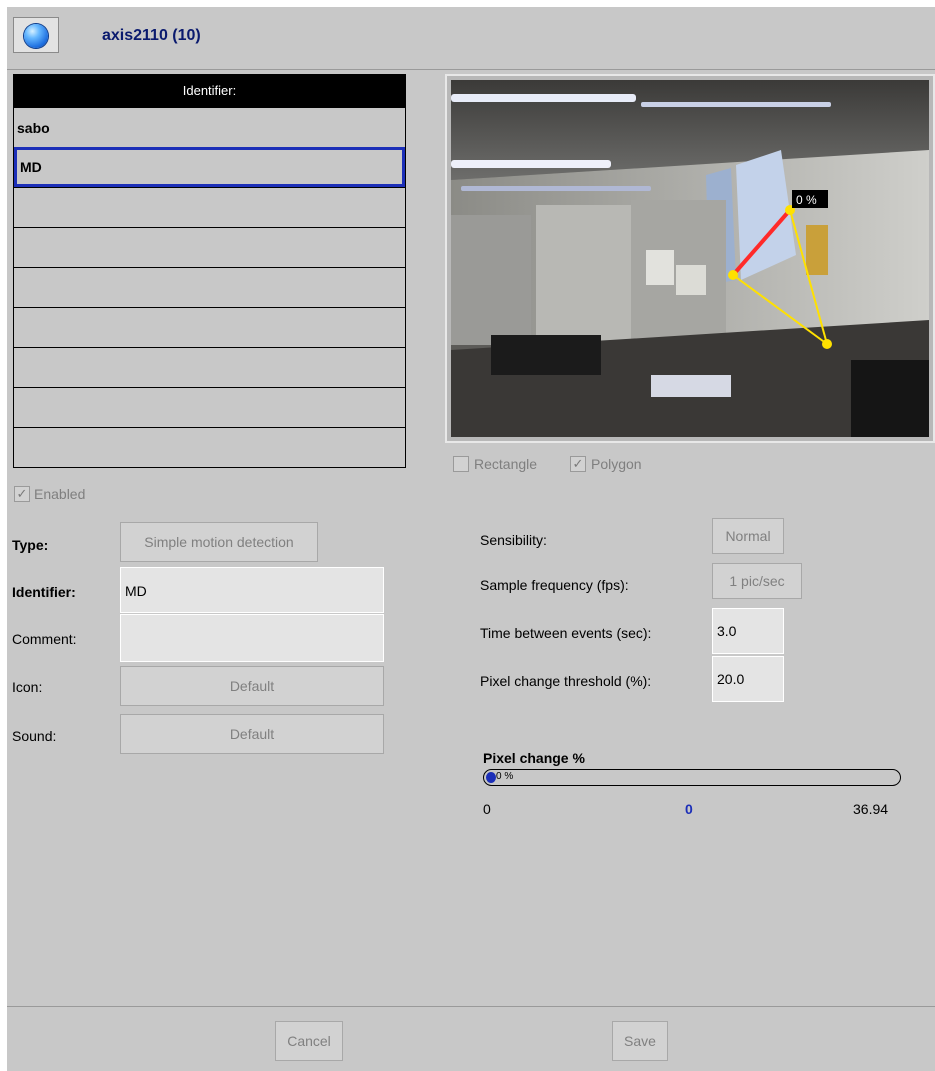 This screenshot has width=935, height=1071. Describe the element at coordinates (252, 734) in the screenshot. I see `sound-button: Default` at that location.